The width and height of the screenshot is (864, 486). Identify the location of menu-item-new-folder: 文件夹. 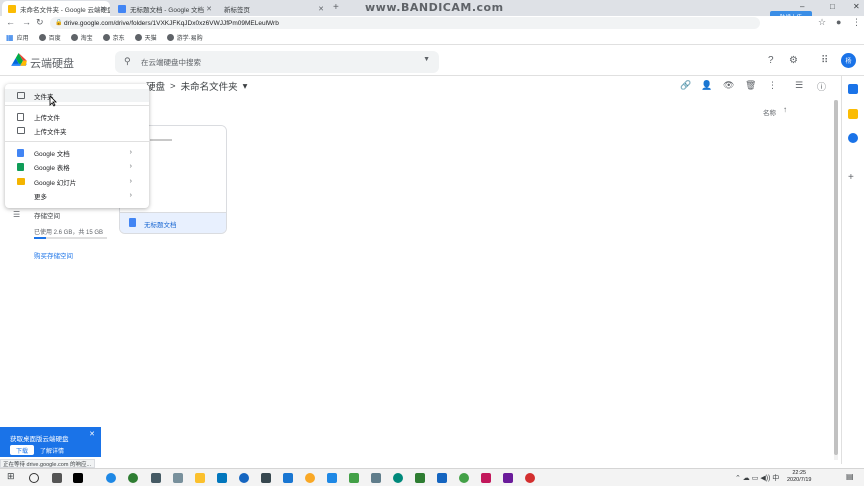
(77, 95).